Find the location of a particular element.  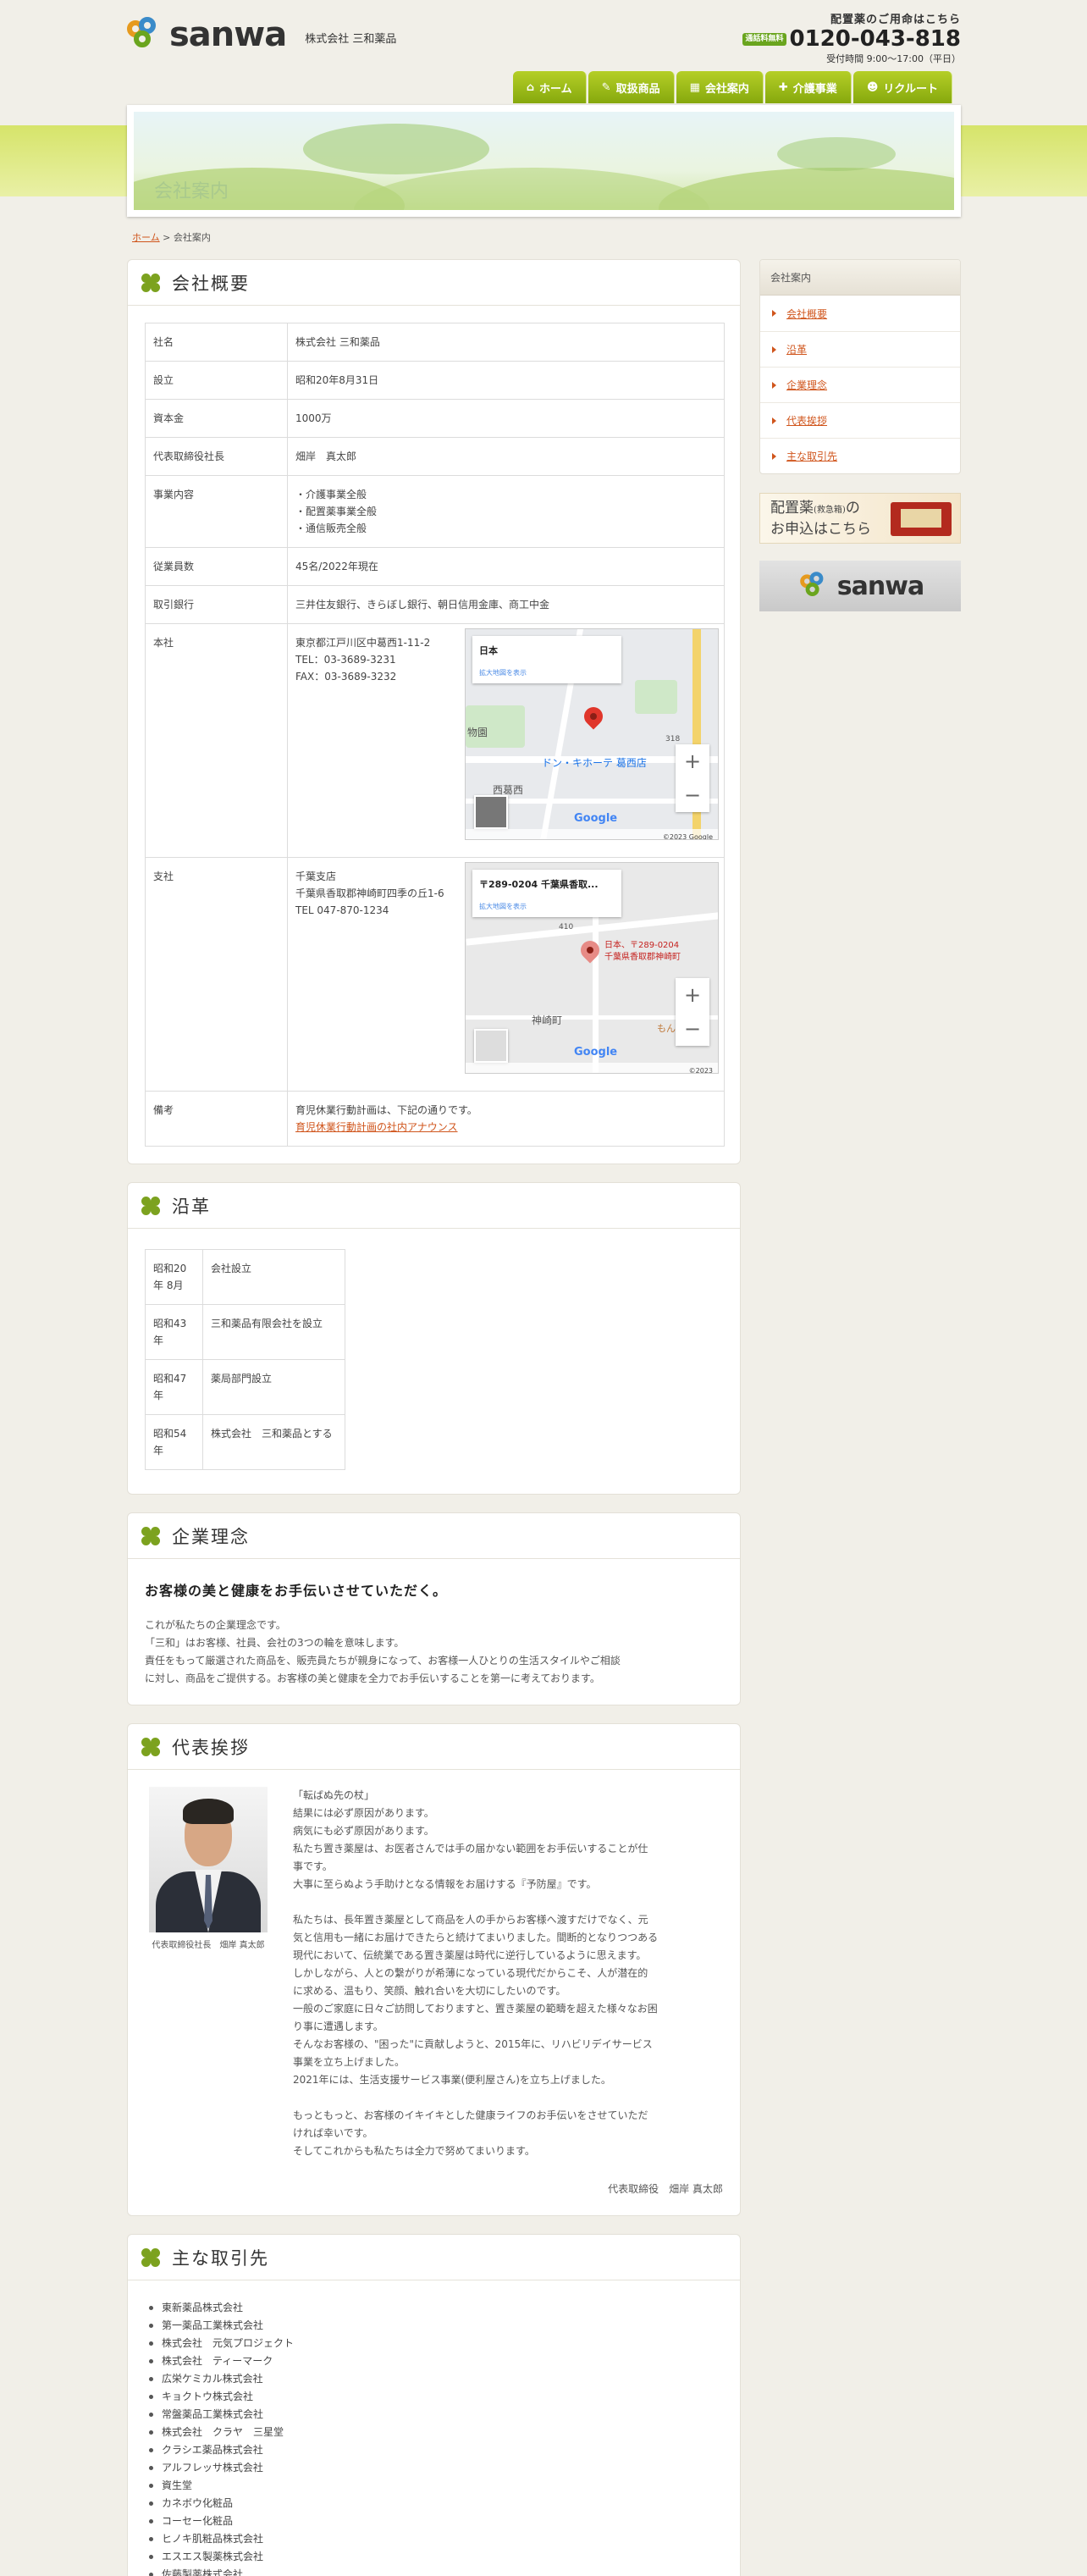

map-label: 神崎町 is located at coordinates (547, 1020).